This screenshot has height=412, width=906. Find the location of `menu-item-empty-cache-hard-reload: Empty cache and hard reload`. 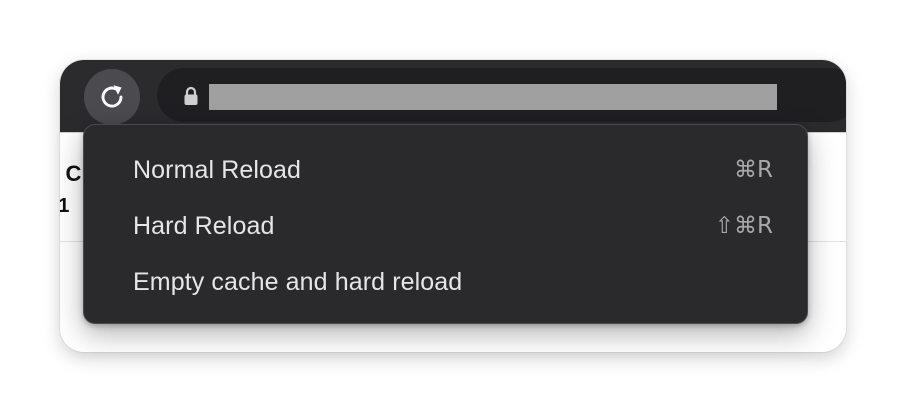

menu-item-empty-cache-hard-reload: Empty cache and hard reload is located at coordinates (445, 283).